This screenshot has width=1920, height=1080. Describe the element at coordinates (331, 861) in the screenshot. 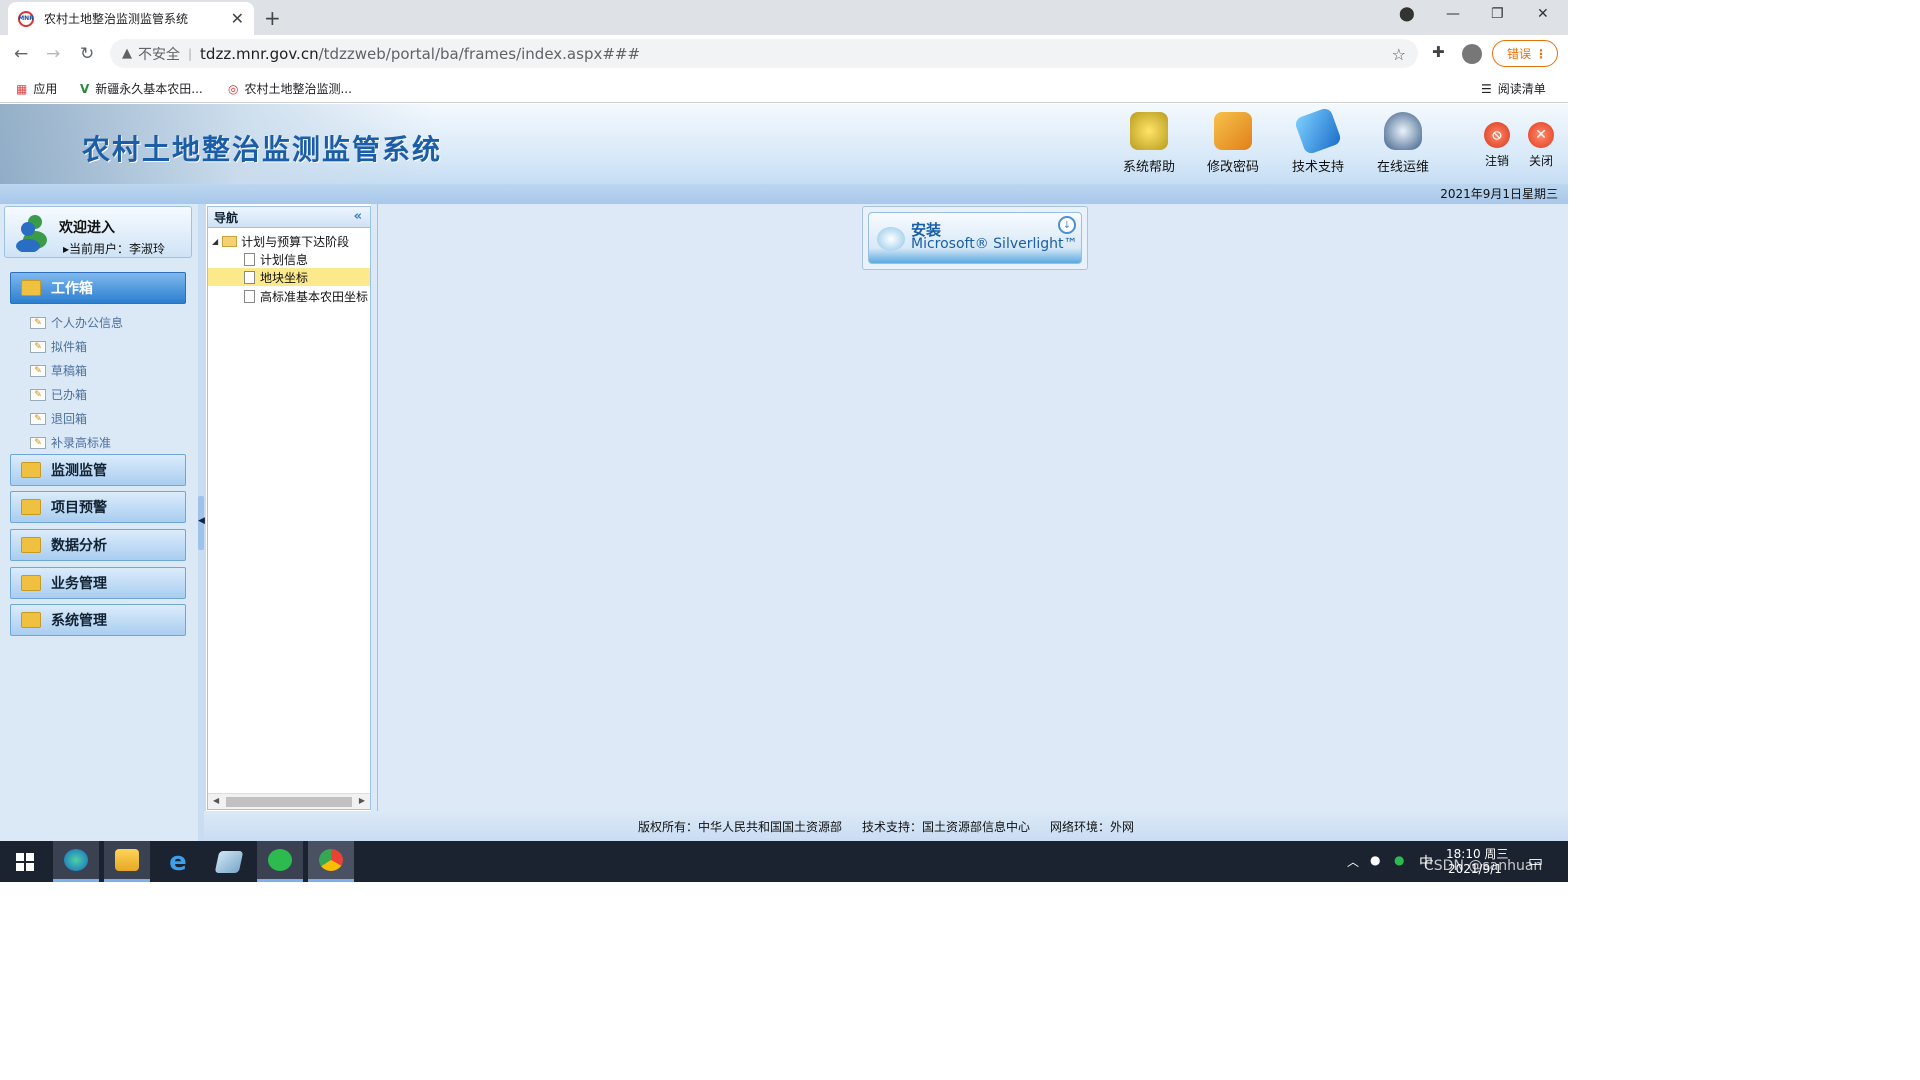

I see `taskbar-chrome` at that location.